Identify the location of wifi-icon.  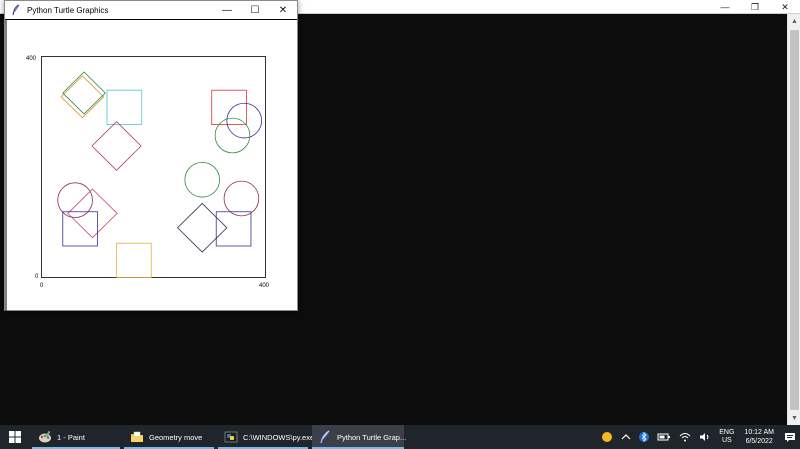
(685, 437).